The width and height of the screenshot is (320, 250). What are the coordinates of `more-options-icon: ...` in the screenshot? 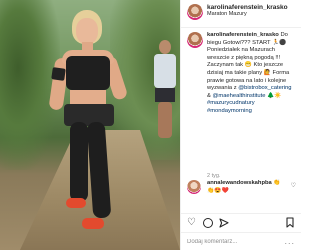 It's located at (289, 241).